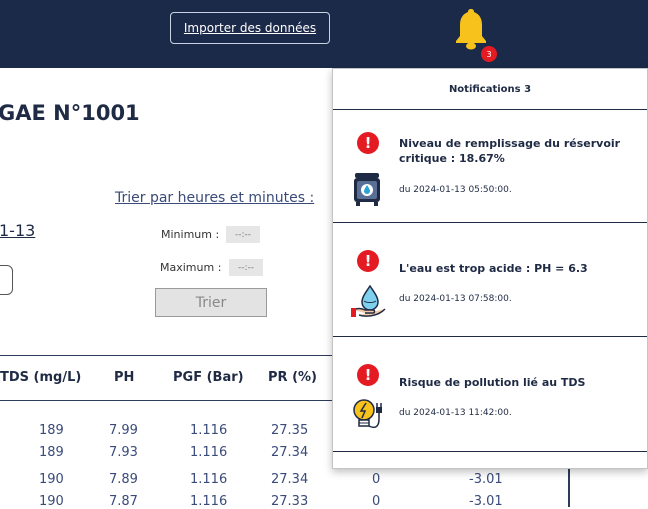 The width and height of the screenshot is (648, 509). Describe the element at coordinates (191, 267) in the screenshot. I see `maximum-label: Maximum :` at that location.